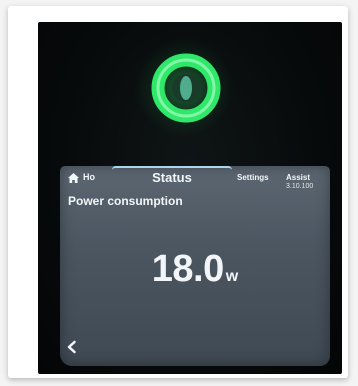  I want to click on status-ring-icon, so click(186, 88).